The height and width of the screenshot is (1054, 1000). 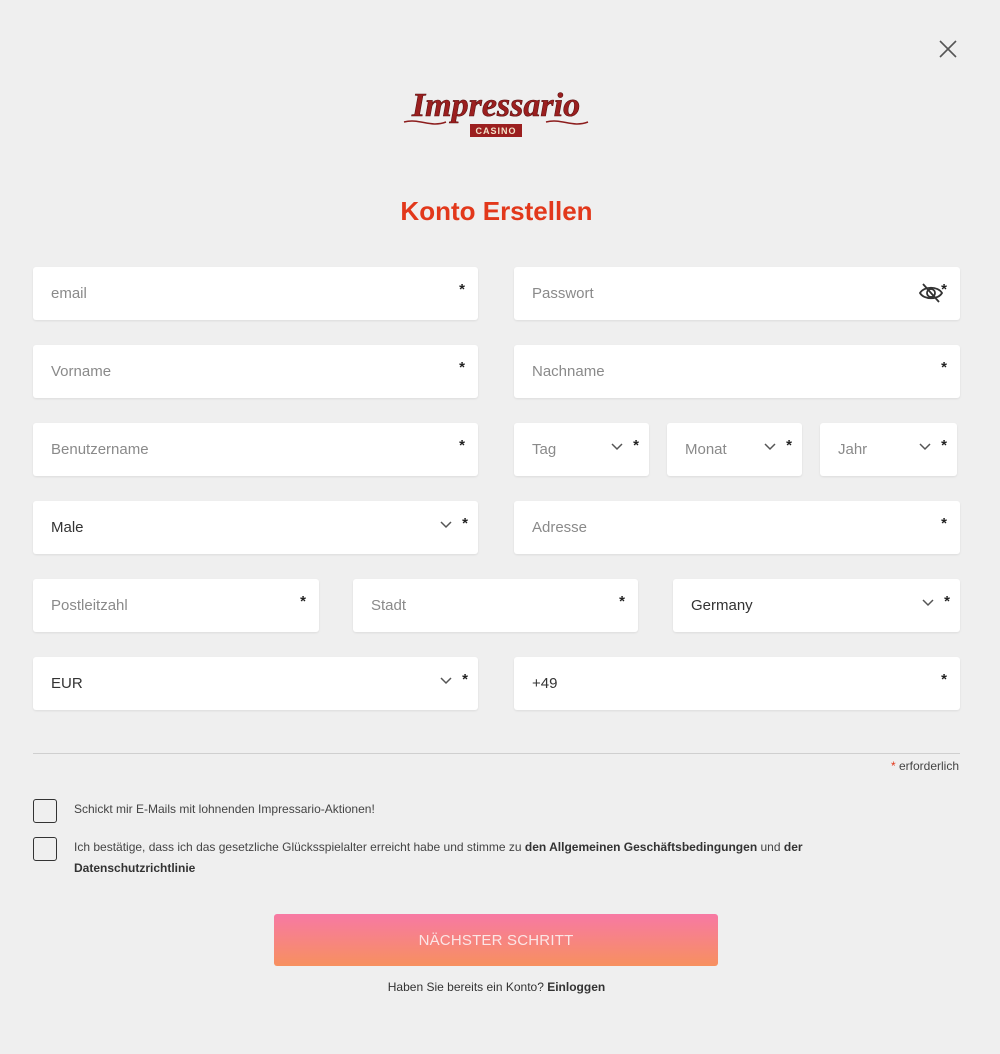 I want to click on close-button, so click(x=948, y=49).